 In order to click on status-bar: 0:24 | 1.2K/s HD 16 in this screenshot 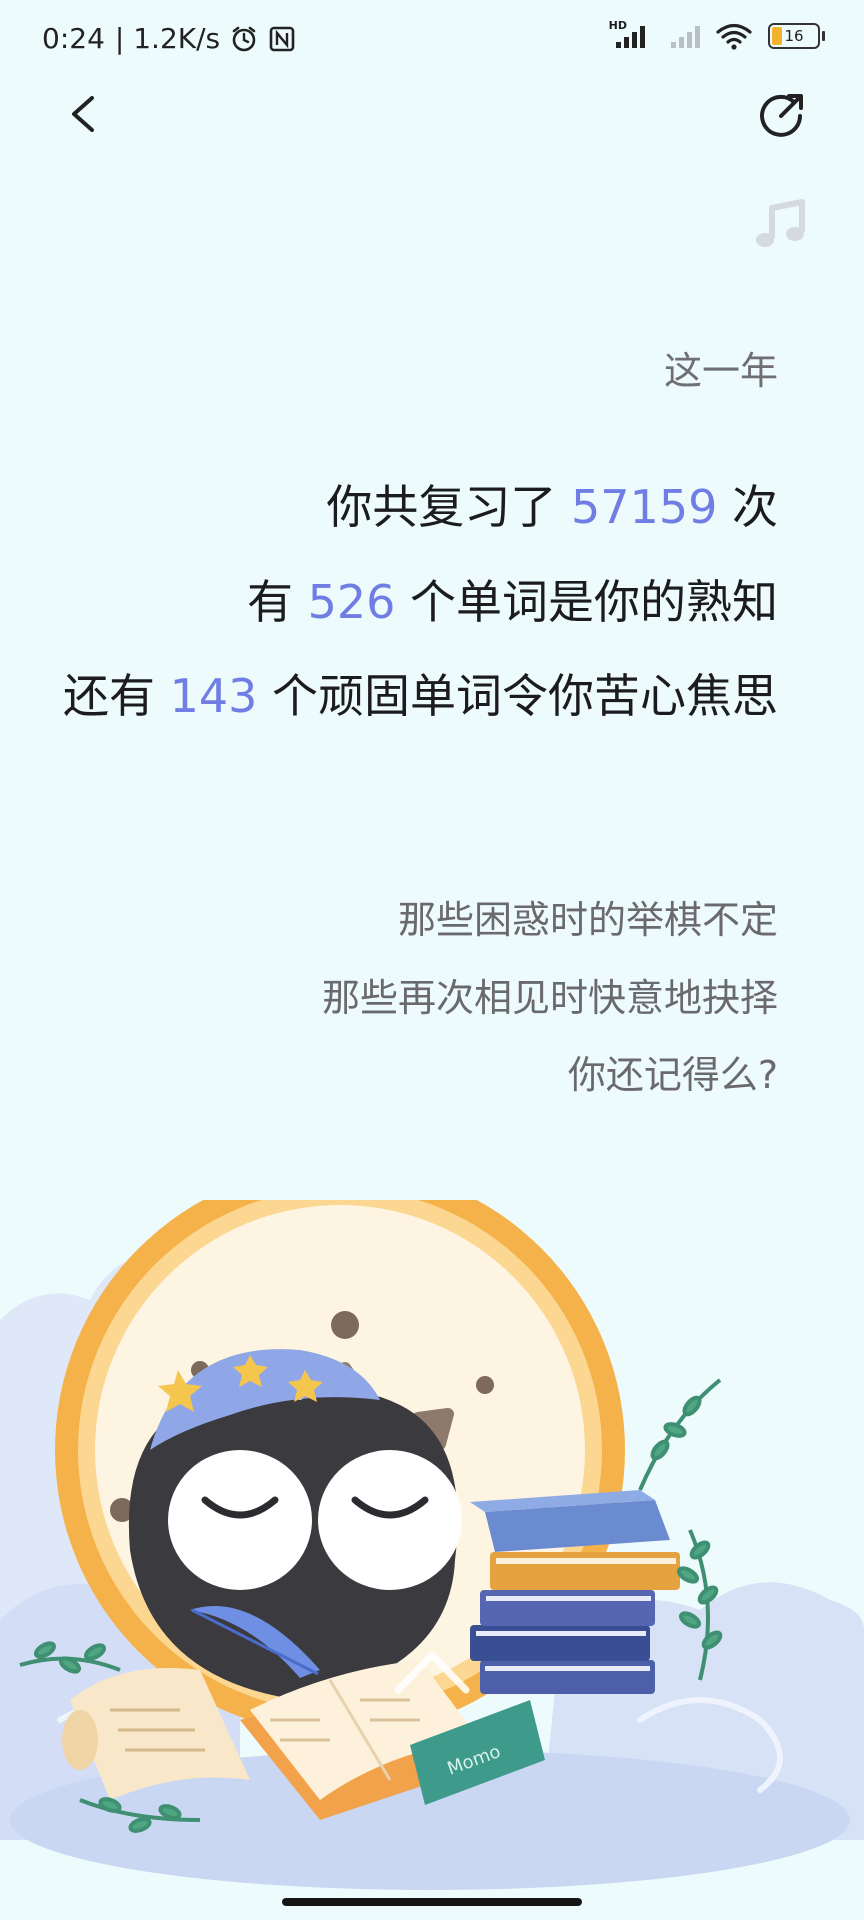, I will do `click(432, 40)`.